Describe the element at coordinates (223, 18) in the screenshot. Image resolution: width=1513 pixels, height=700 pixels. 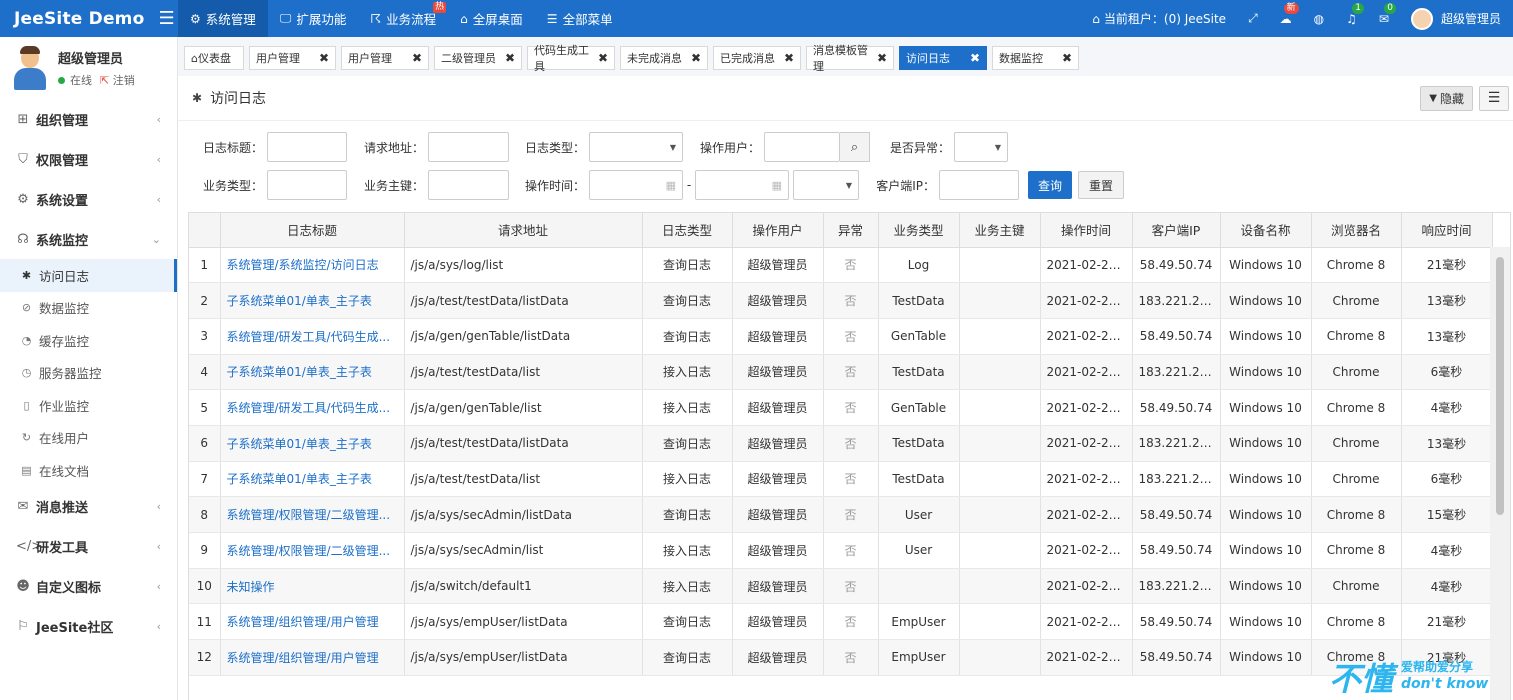
I see `topnav-item-1: ⚙ 系统管理` at that location.